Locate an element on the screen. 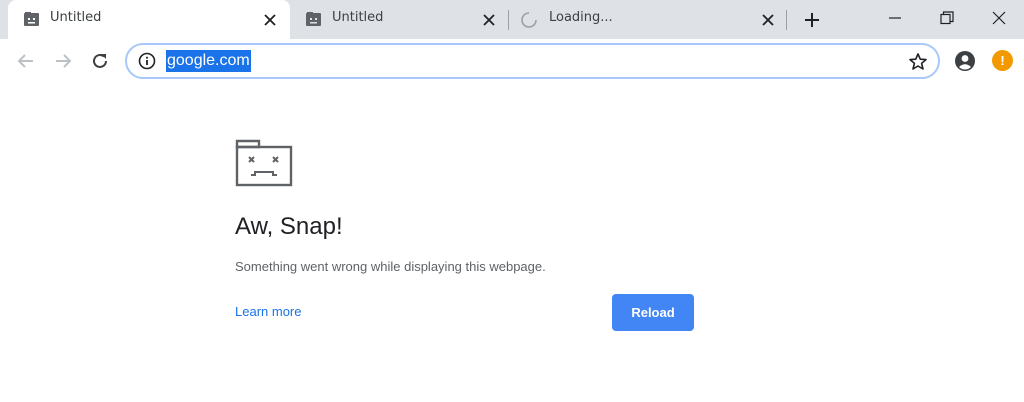 The image size is (1024, 402). new-tab-button is located at coordinates (812, 20).